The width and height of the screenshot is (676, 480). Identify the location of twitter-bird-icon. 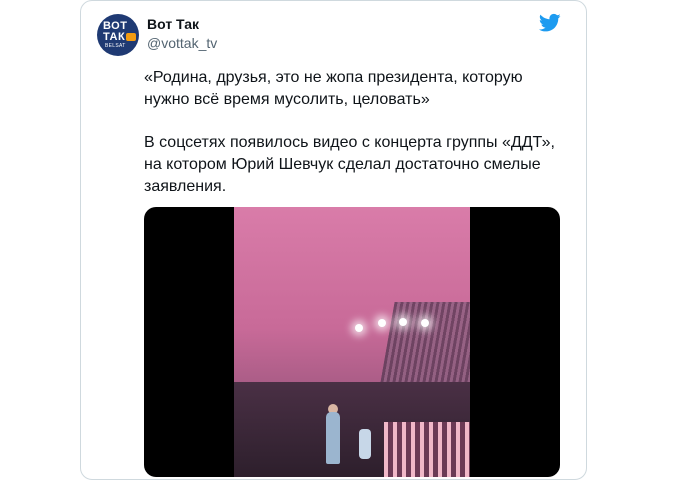
(550, 23).